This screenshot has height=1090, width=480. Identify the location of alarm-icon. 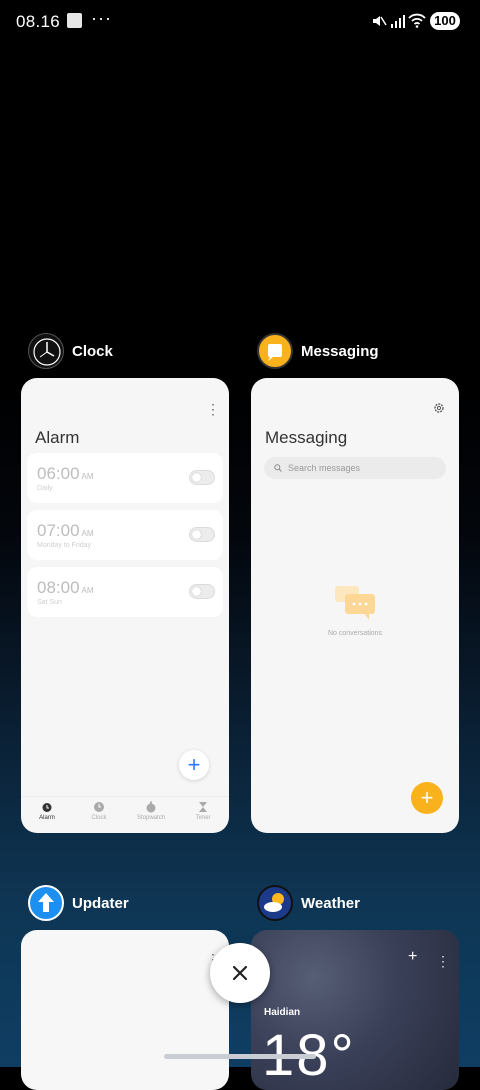
(47, 807).